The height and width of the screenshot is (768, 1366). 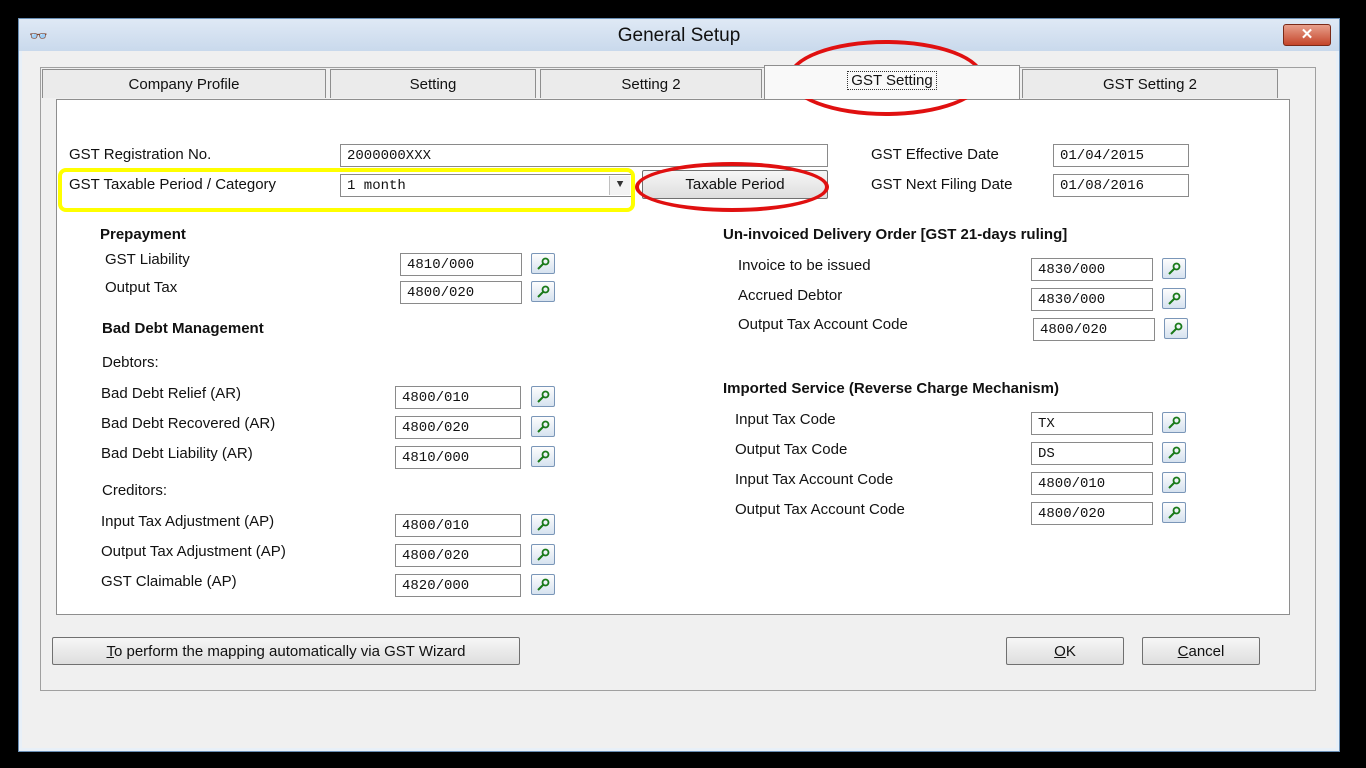 What do you see at coordinates (458, 427) in the screenshot?
I see `bad-debt-recovered-input: 4800/020` at bounding box center [458, 427].